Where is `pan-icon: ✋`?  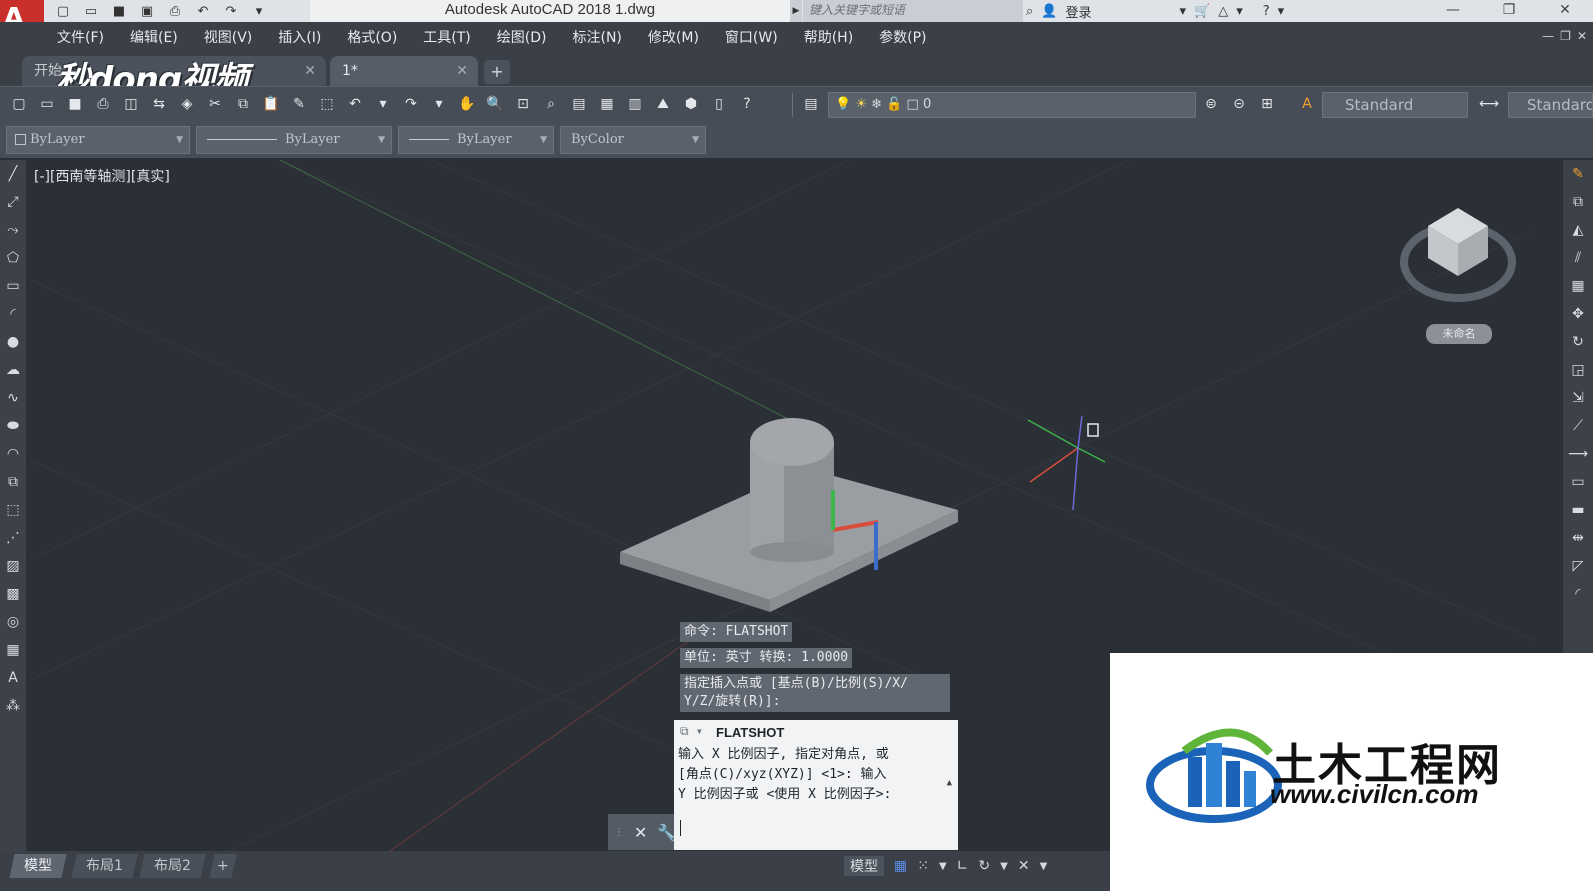
pan-icon: ✋ is located at coordinates (467, 104).